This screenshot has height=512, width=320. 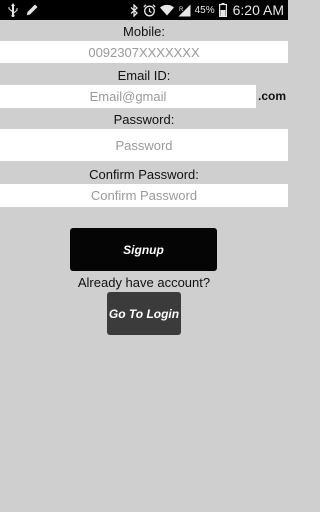 I want to click on confirm-password-input, so click(x=144, y=195).